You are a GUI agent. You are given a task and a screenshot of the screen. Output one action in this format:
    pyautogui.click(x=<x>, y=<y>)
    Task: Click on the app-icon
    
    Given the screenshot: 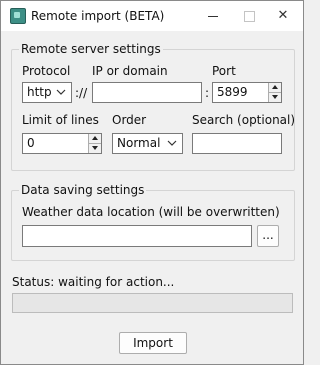 What is the action you would take?
    pyautogui.click(x=18, y=16)
    